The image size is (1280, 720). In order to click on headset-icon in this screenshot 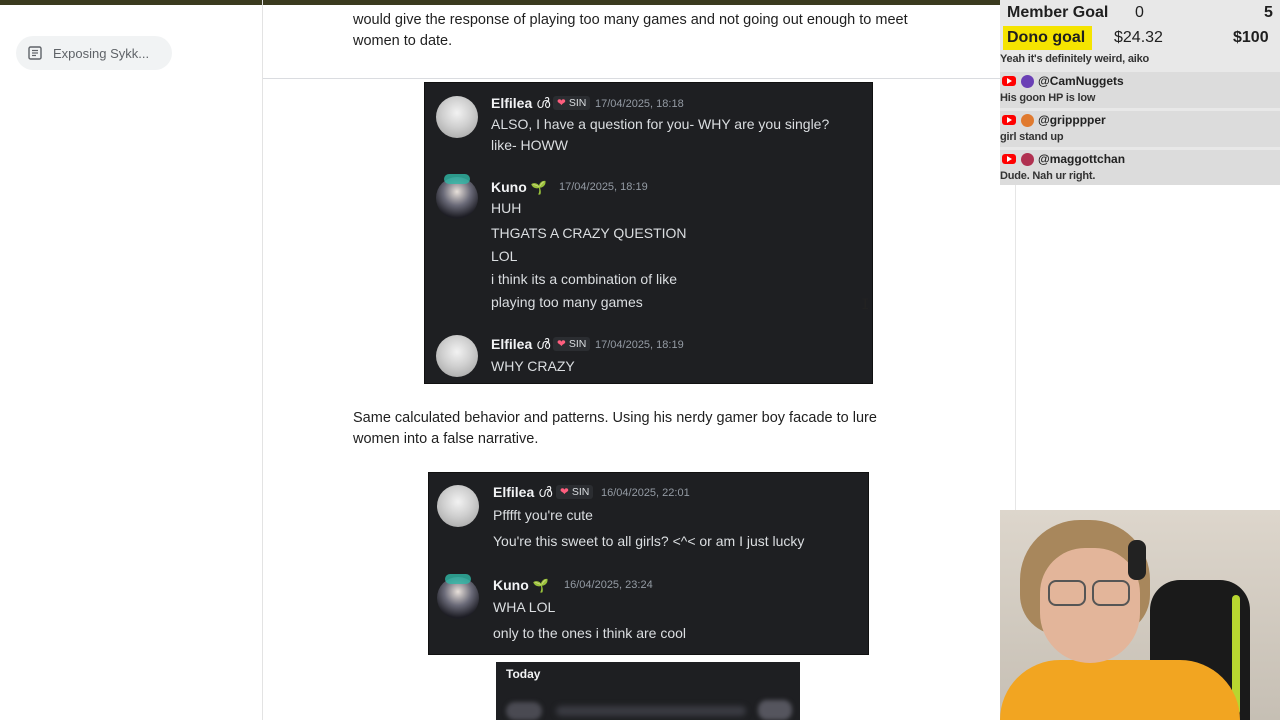, I will do `click(1137, 560)`.